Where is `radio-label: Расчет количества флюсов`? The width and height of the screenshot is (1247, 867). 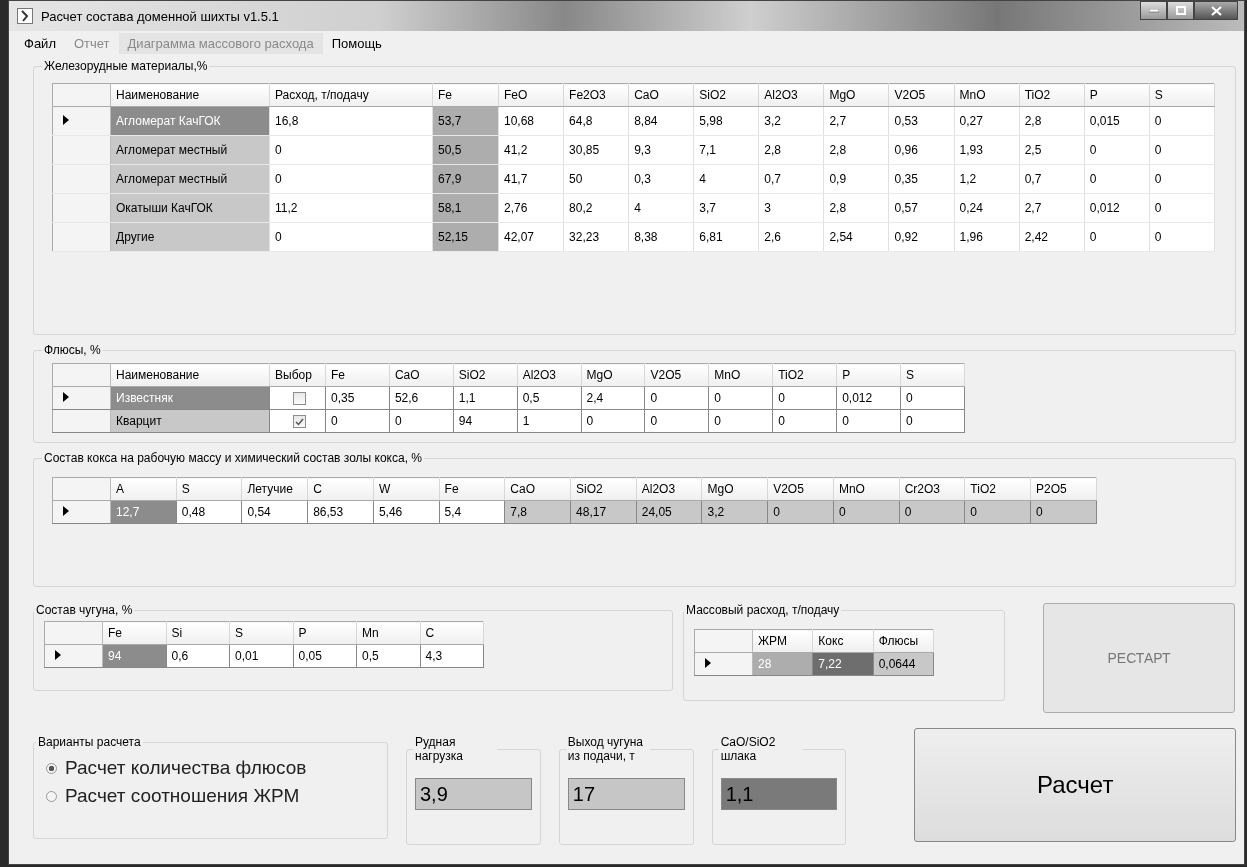 radio-label: Расчет количества флюсов is located at coordinates (186, 768).